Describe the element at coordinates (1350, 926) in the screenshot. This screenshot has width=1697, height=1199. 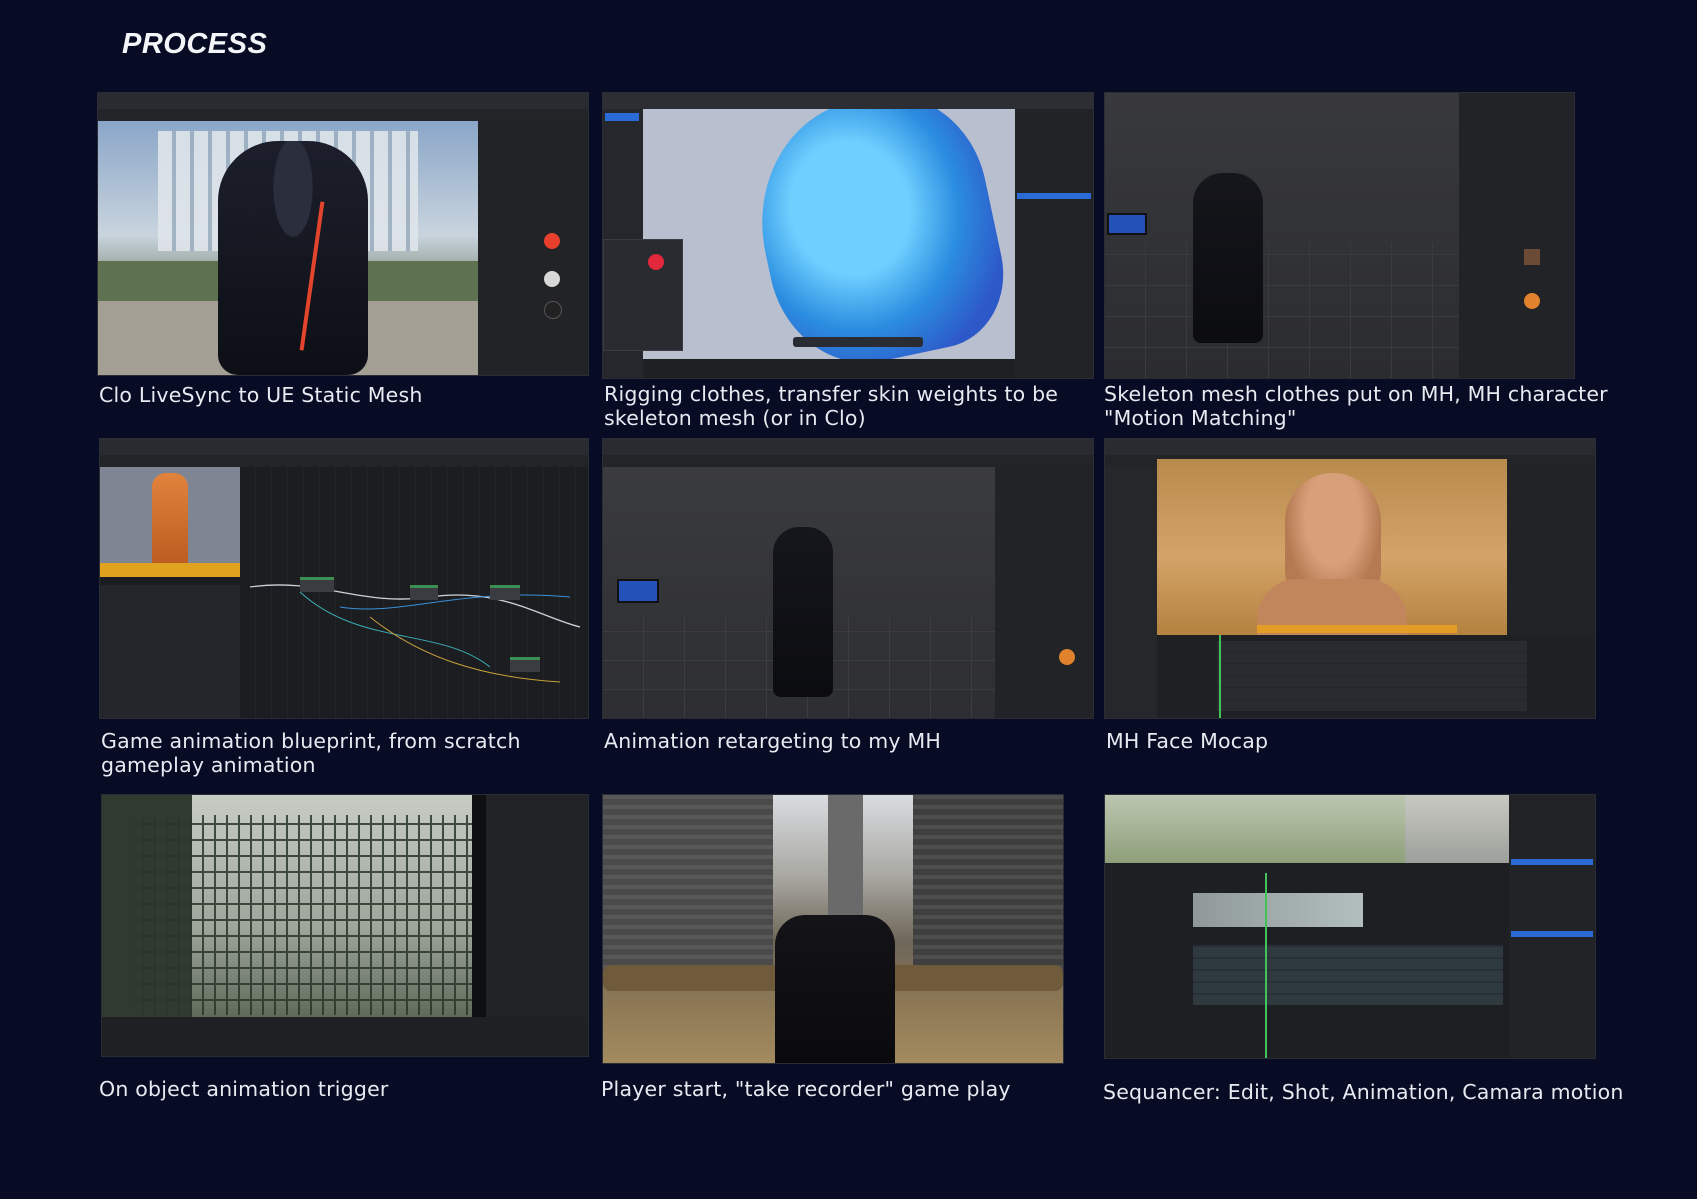
I see `screenshot-sequencer` at that location.